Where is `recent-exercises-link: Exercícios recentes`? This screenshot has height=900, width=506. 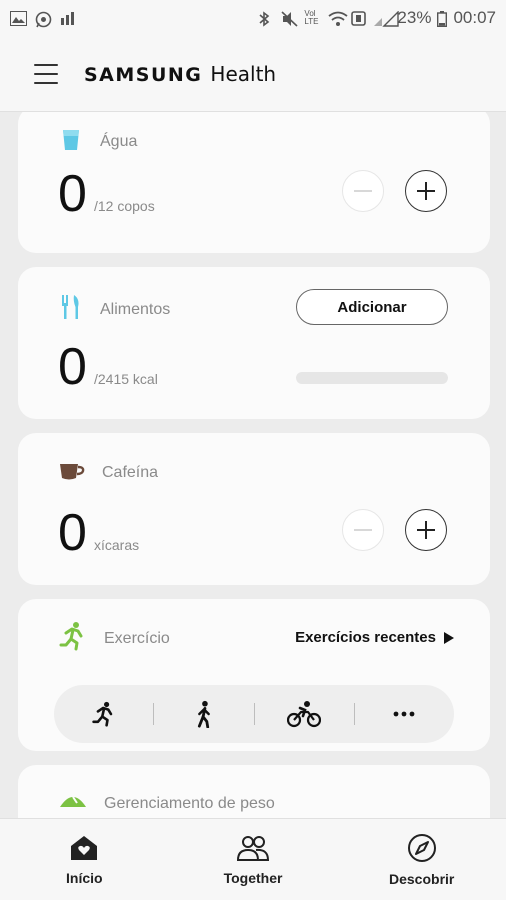
recent-exercises-link: Exercícios recentes is located at coordinates (374, 637).